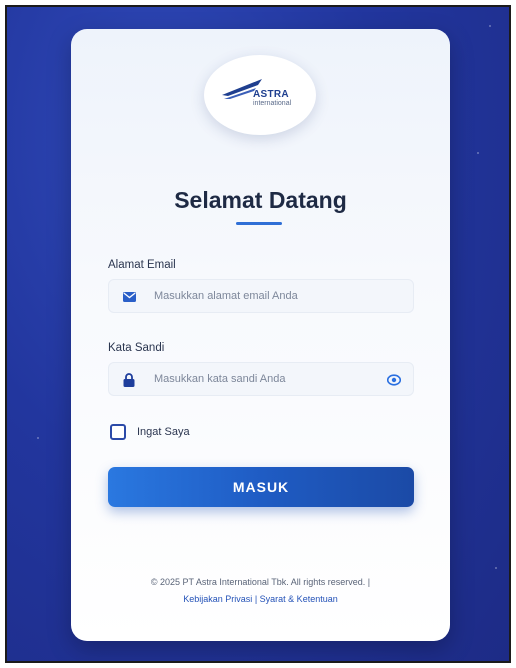 The width and height of the screenshot is (516, 668). Describe the element at coordinates (129, 382) in the screenshot. I see `lock-icon` at that location.